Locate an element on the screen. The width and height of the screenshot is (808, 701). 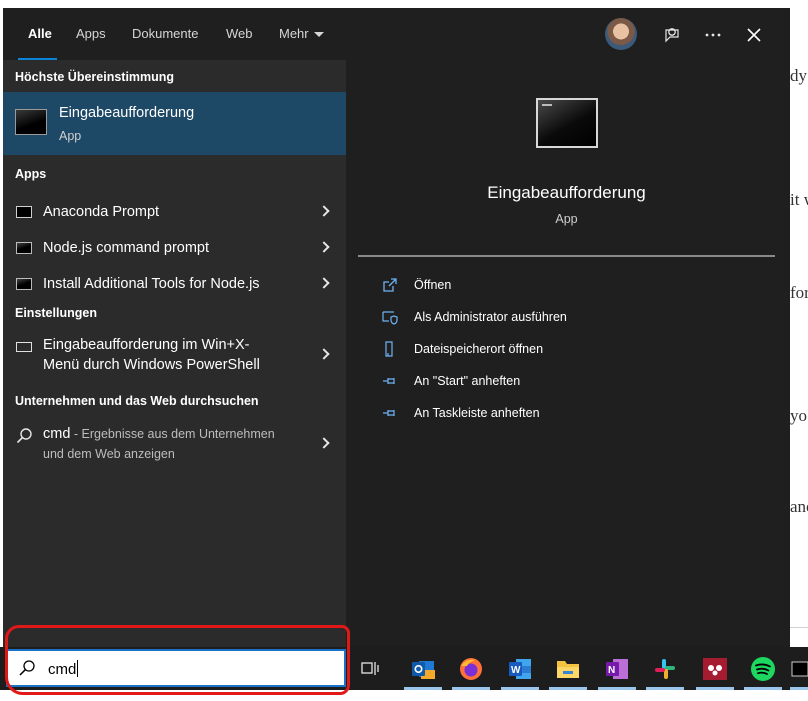
spotify-icon is located at coordinates (763, 669).